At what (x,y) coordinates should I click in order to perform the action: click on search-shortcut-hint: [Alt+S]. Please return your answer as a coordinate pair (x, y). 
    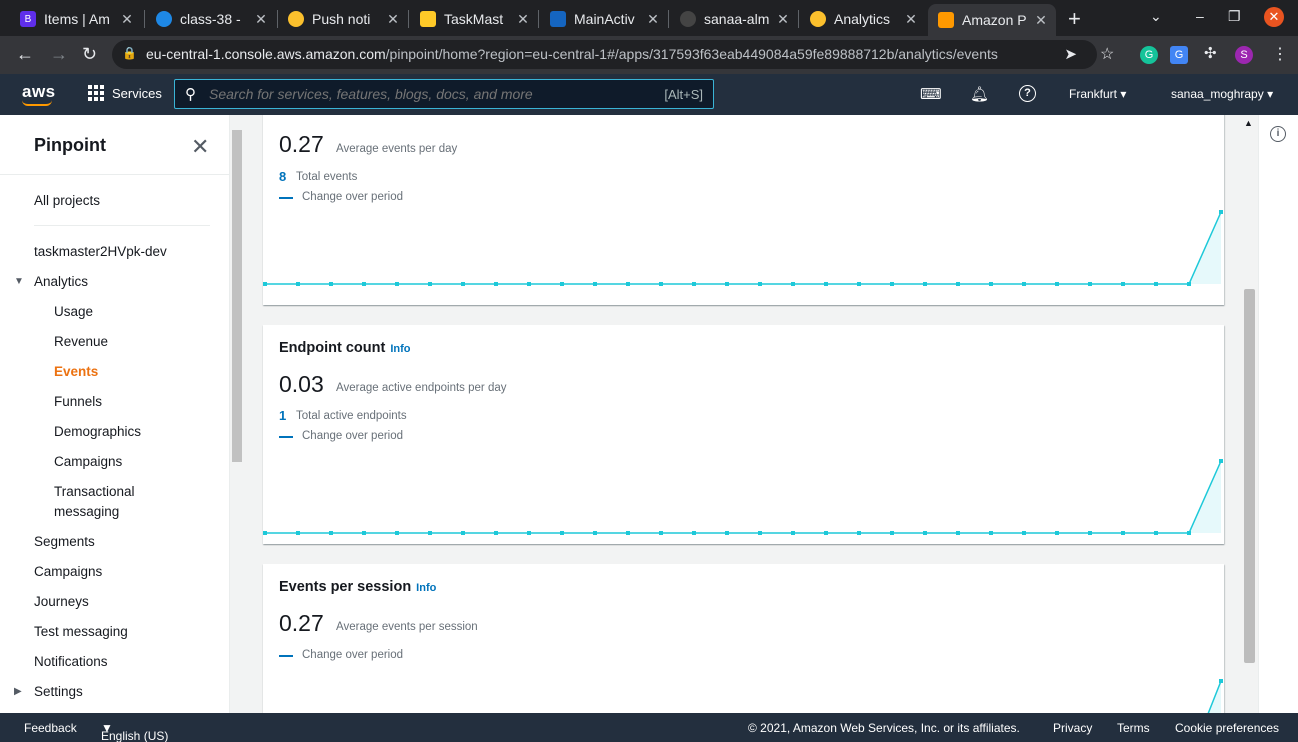
    Looking at the image, I should click on (683, 94).